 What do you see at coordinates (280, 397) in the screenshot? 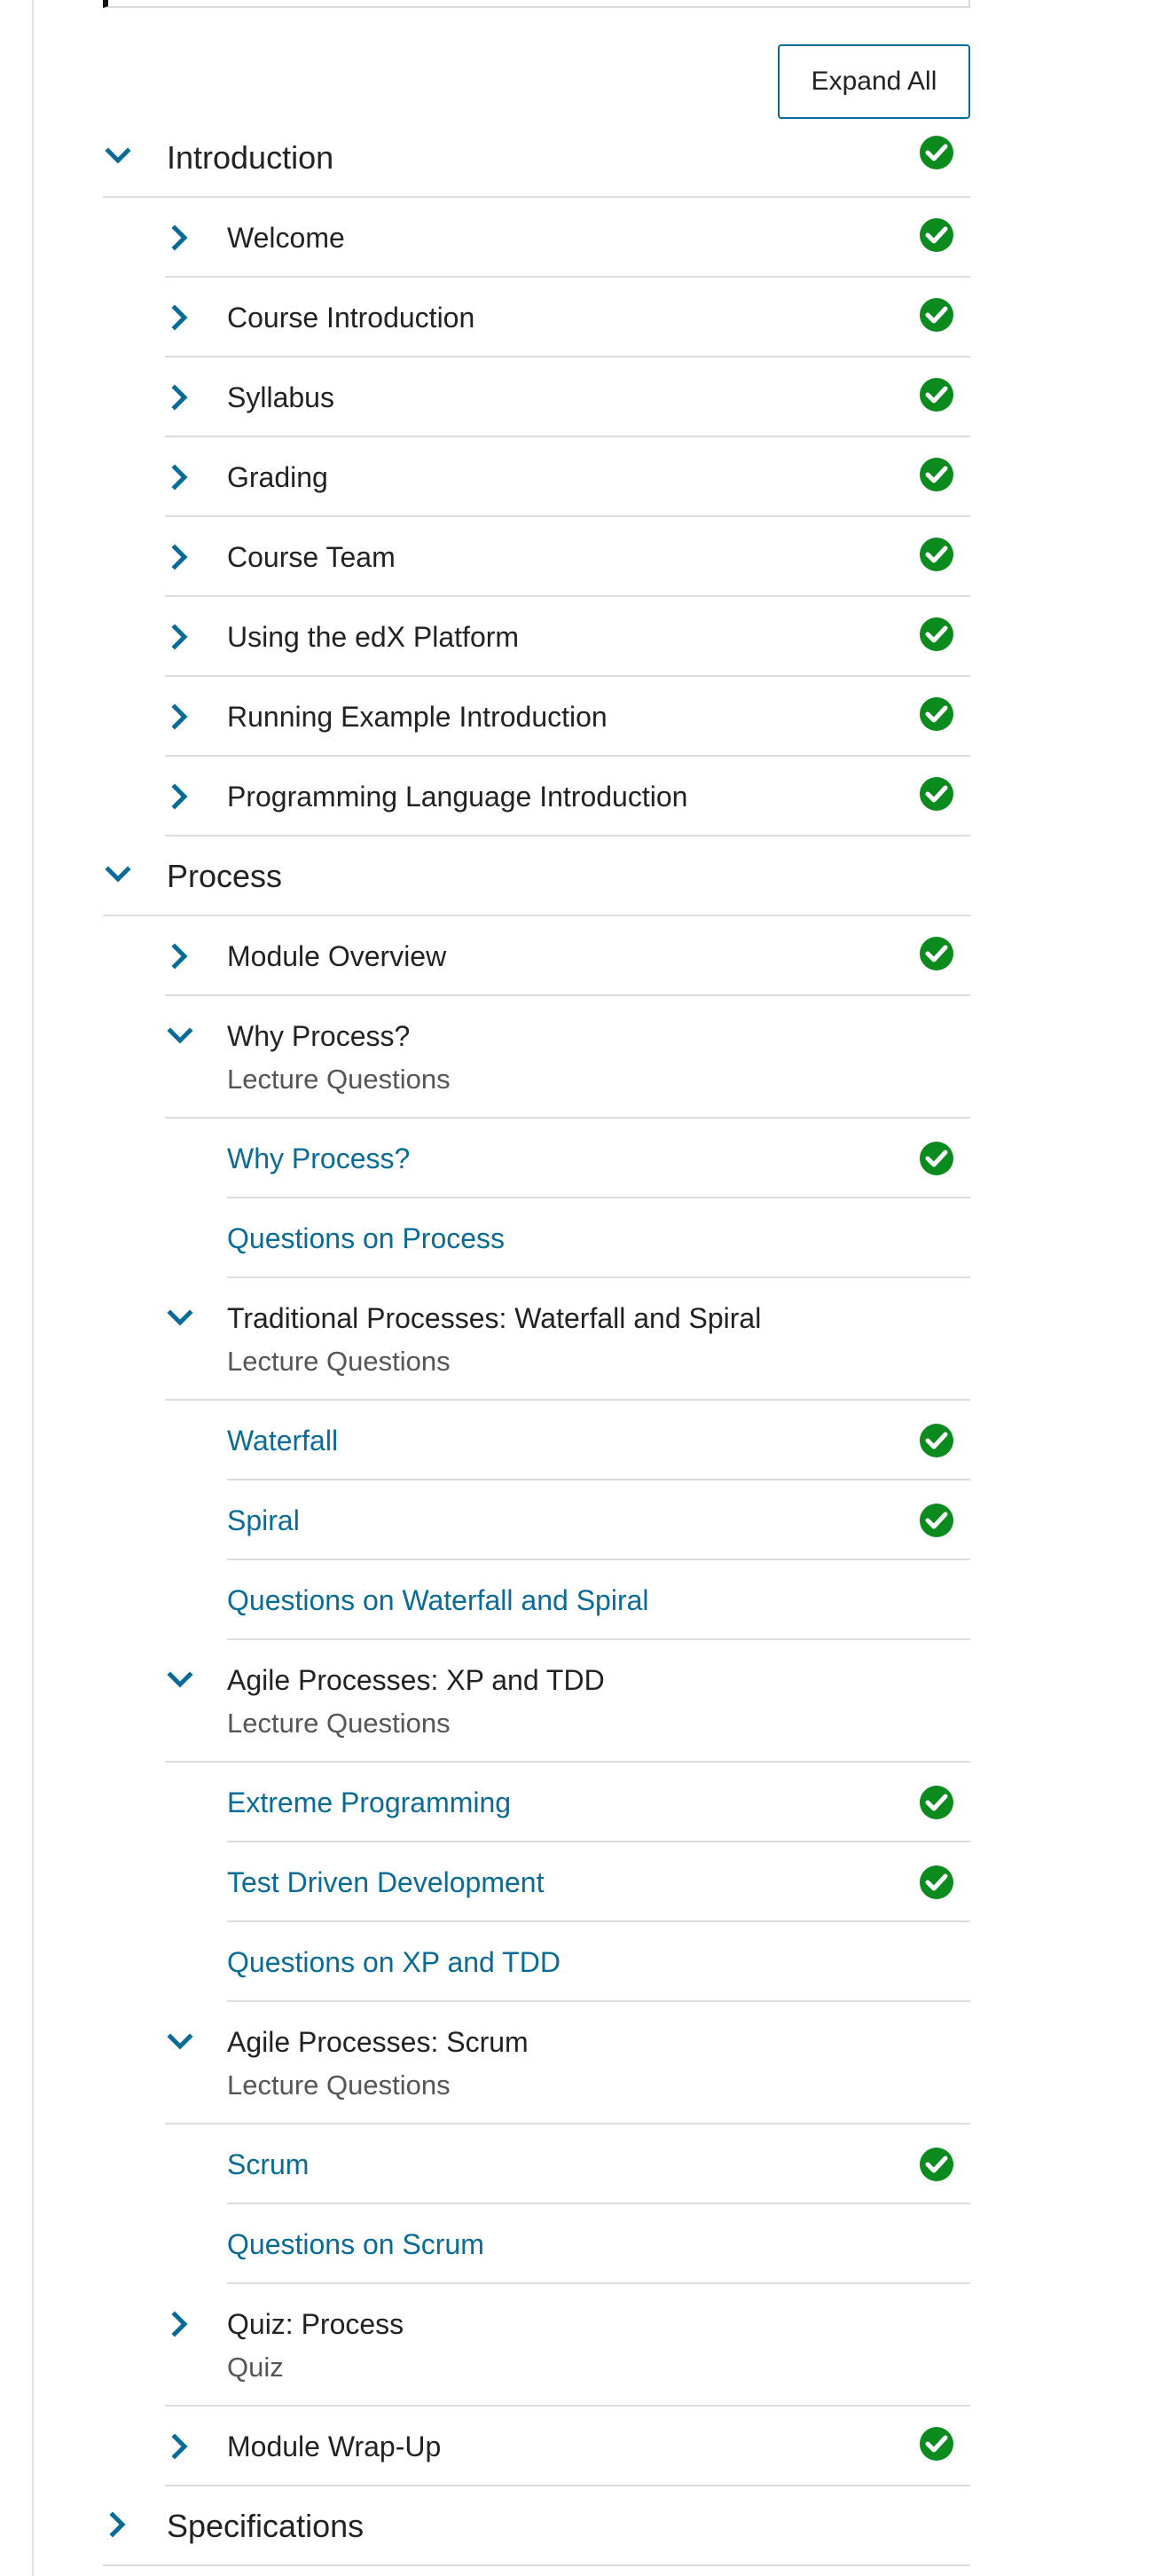
I see `subsection-title: Syllabus` at bounding box center [280, 397].